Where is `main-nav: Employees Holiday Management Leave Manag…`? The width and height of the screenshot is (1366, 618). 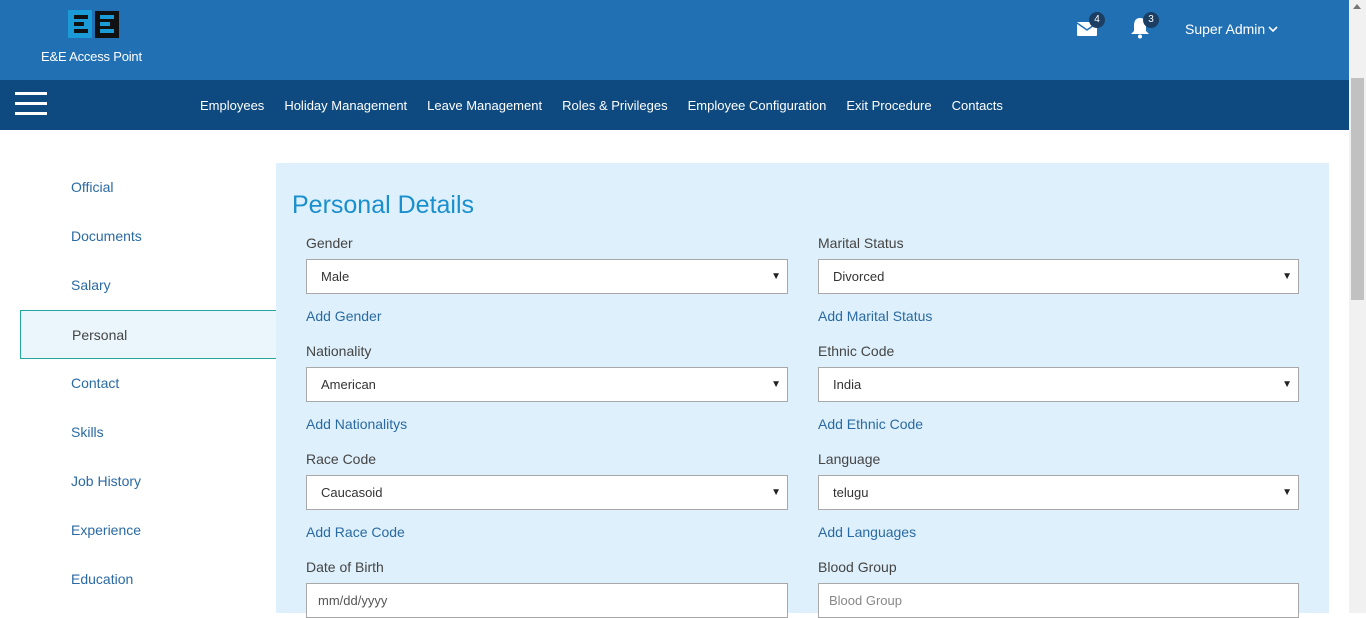
main-nav: Employees Holiday Management Leave Manag… is located at coordinates (674, 105).